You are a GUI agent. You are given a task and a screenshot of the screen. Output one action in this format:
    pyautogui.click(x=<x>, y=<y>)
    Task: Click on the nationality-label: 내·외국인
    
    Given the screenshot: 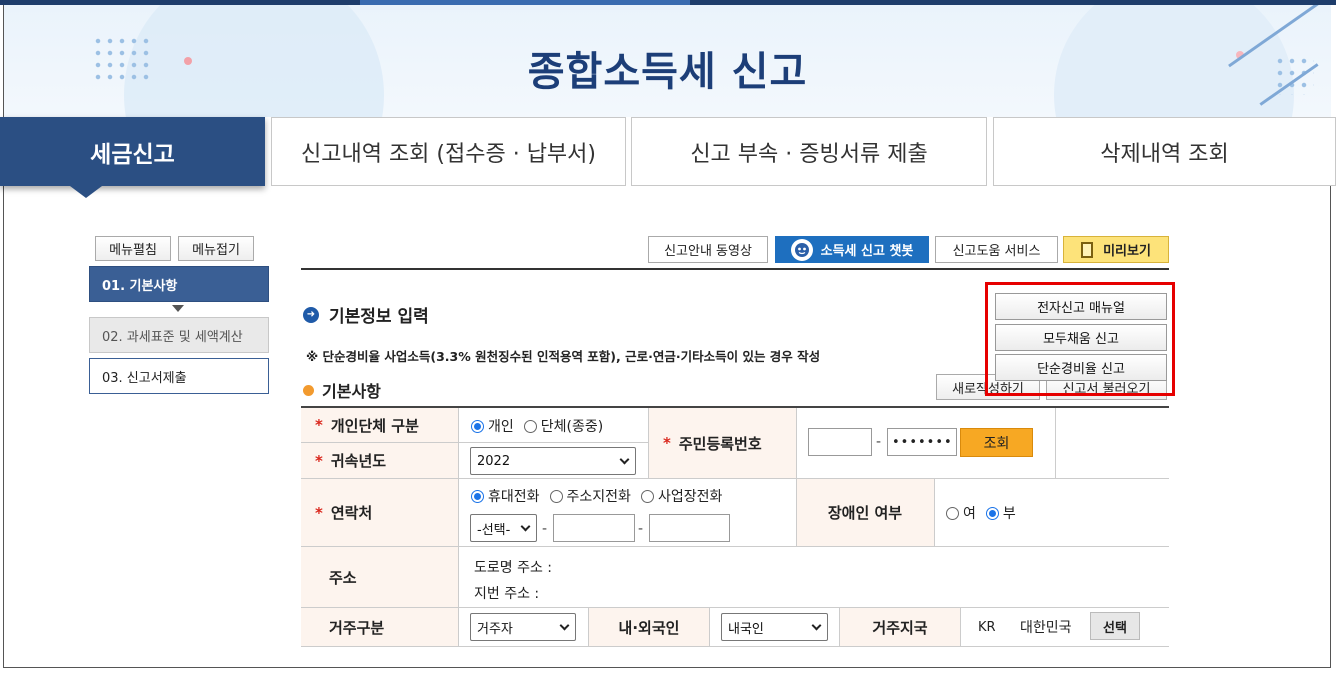 What is the action you would take?
    pyautogui.click(x=649, y=627)
    